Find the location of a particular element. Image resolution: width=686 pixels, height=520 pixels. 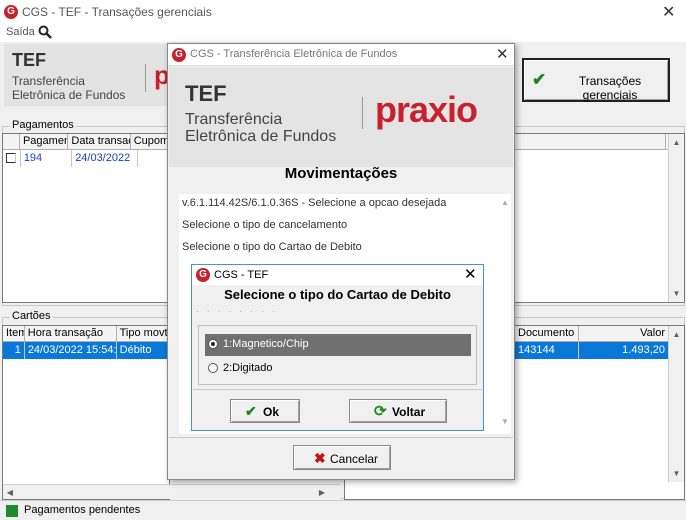

row-checkbox is located at coordinates (11, 158).